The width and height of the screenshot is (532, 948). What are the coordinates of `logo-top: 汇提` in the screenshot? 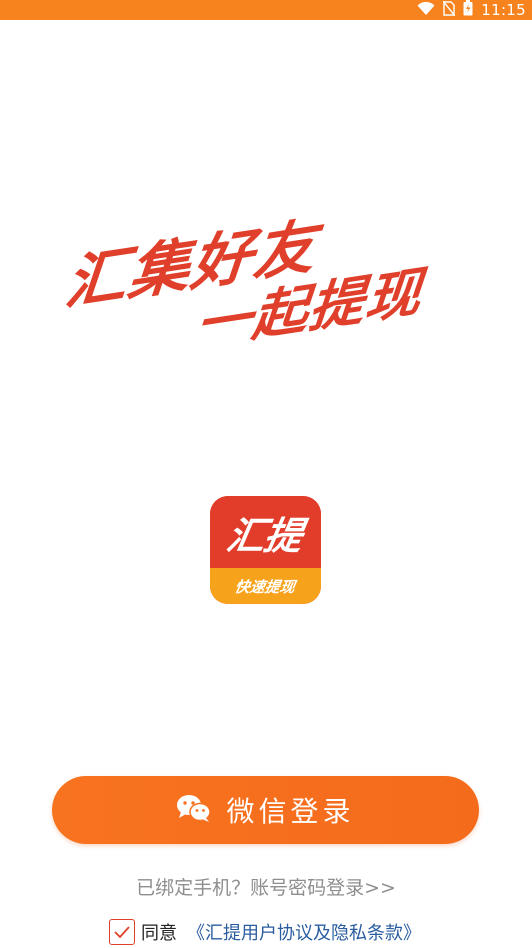 It's located at (265, 532).